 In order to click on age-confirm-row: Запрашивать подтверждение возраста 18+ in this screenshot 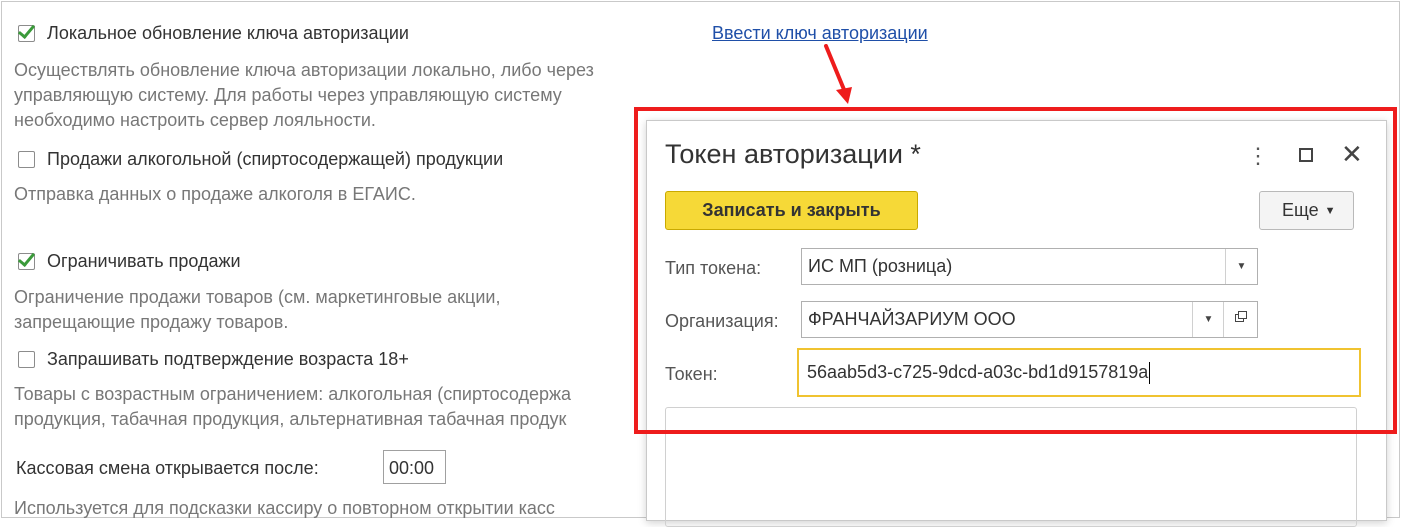, I will do `click(213, 359)`.